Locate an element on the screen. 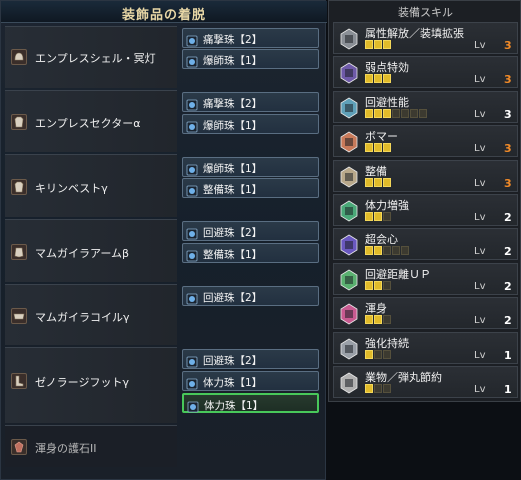 The image size is (521, 480). skill-name: 渾身 is located at coordinates (376, 308).